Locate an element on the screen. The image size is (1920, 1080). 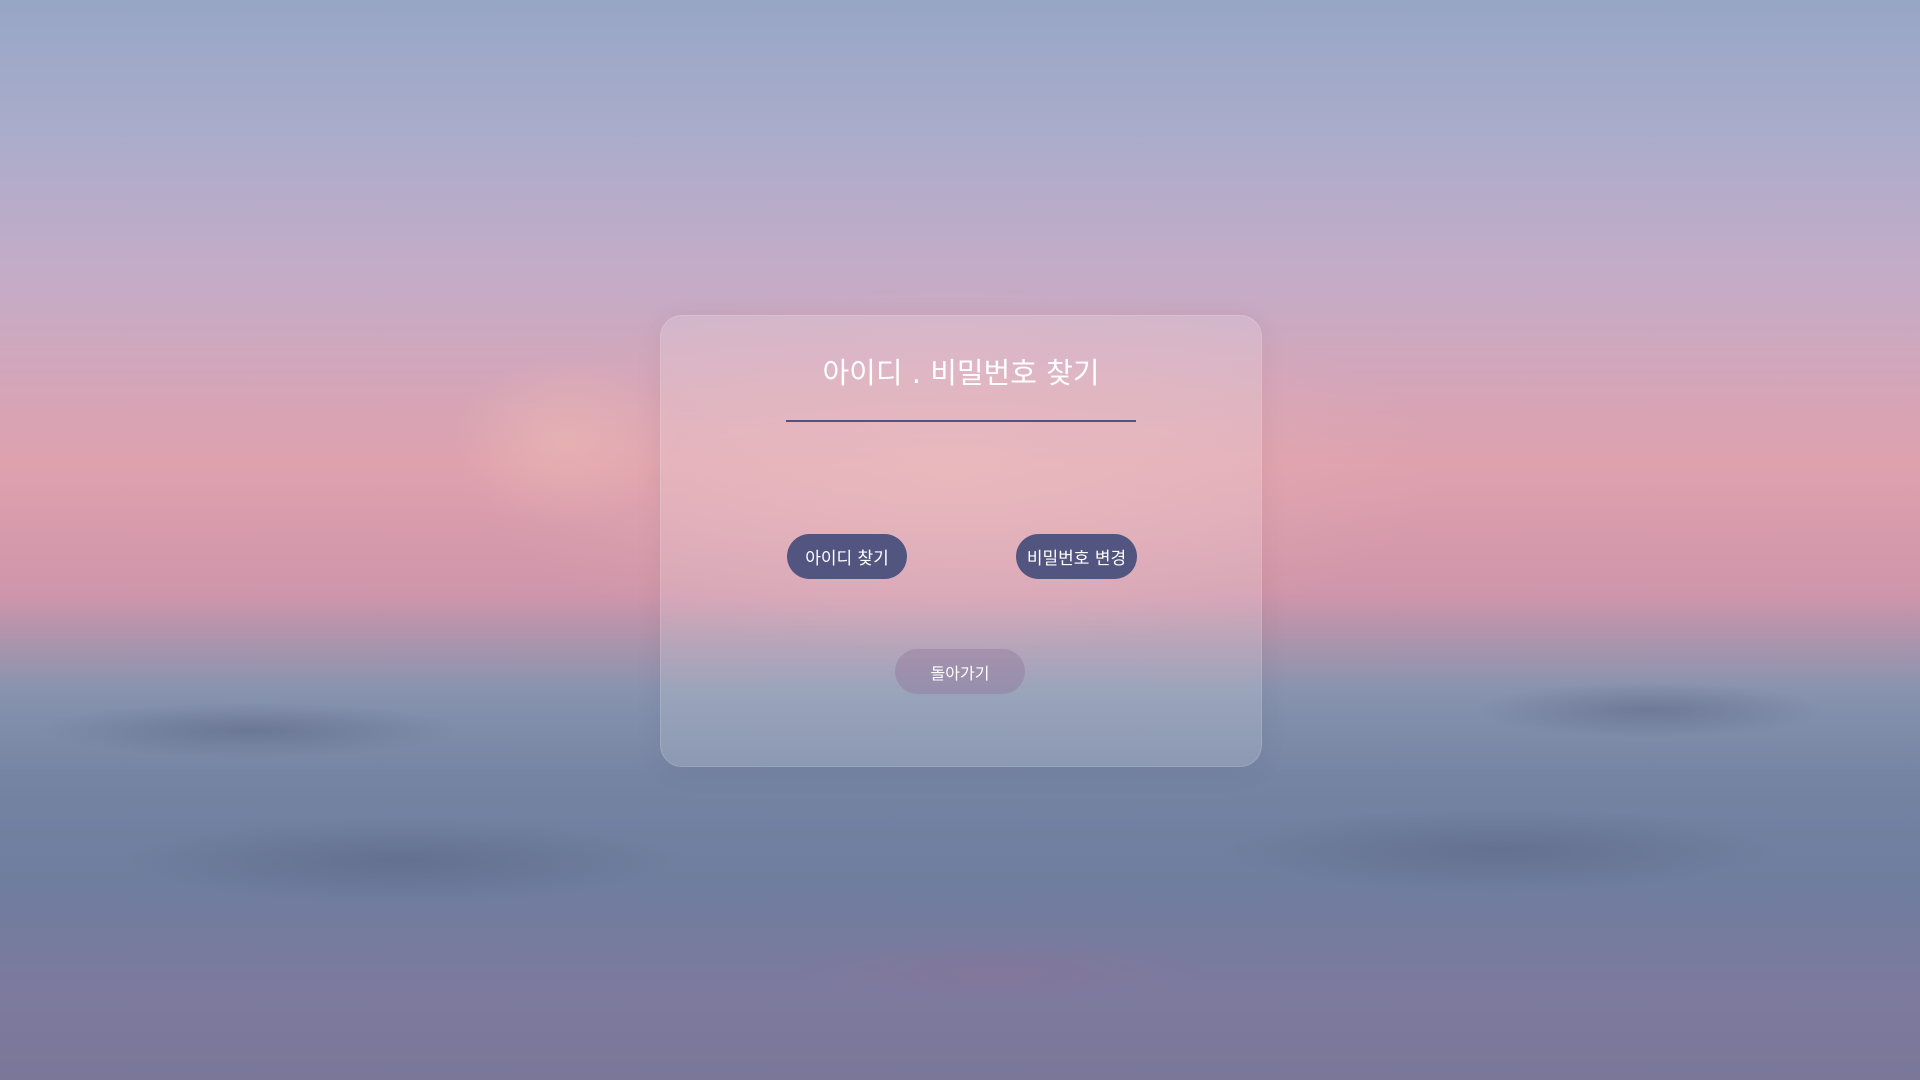
change-password-button: 비밀번호 변경 is located at coordinates (1076, 556).